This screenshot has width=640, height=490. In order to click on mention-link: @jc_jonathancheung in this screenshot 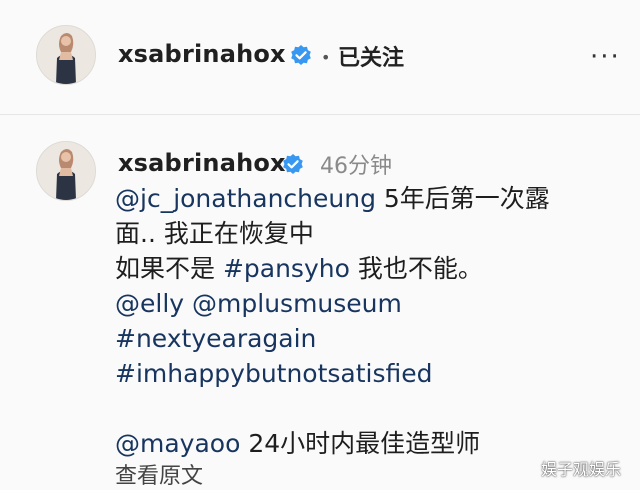, I will do `click(245, 198)`.